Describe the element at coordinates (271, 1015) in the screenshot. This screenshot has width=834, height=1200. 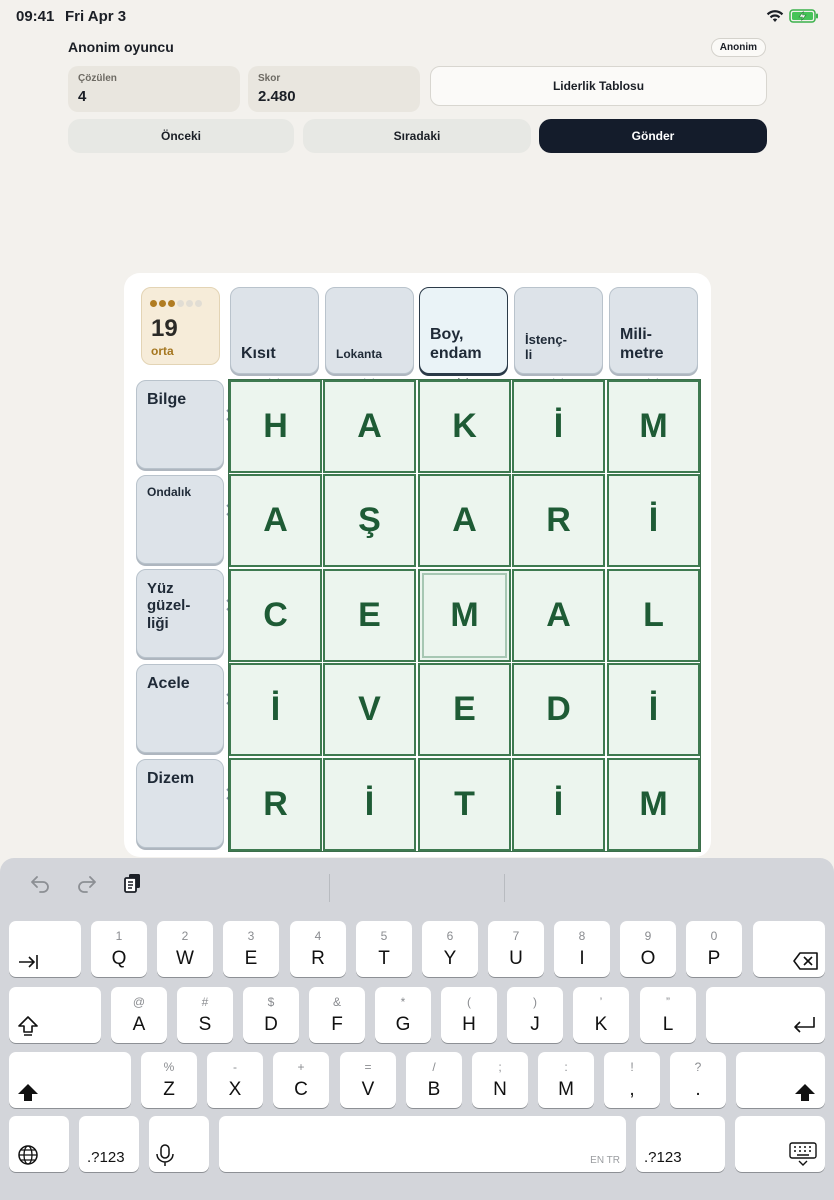
I see `key-d: $ D` at that location.